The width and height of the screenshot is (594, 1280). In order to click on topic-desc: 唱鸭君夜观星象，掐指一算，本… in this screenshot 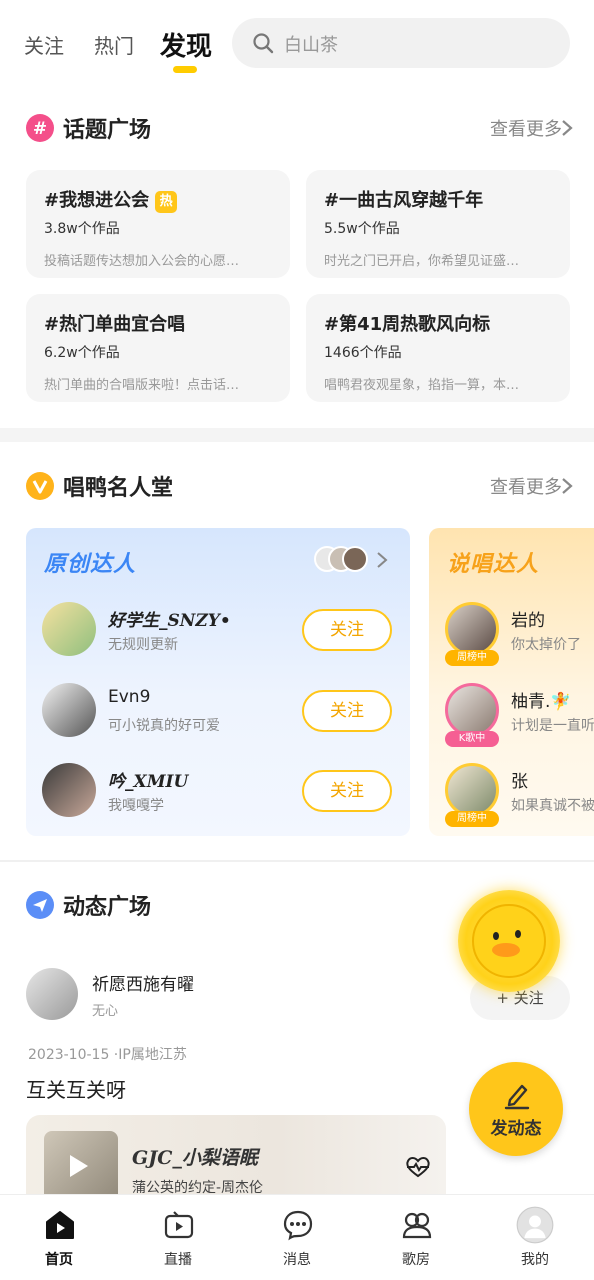, I will do `click(422, 385)`.